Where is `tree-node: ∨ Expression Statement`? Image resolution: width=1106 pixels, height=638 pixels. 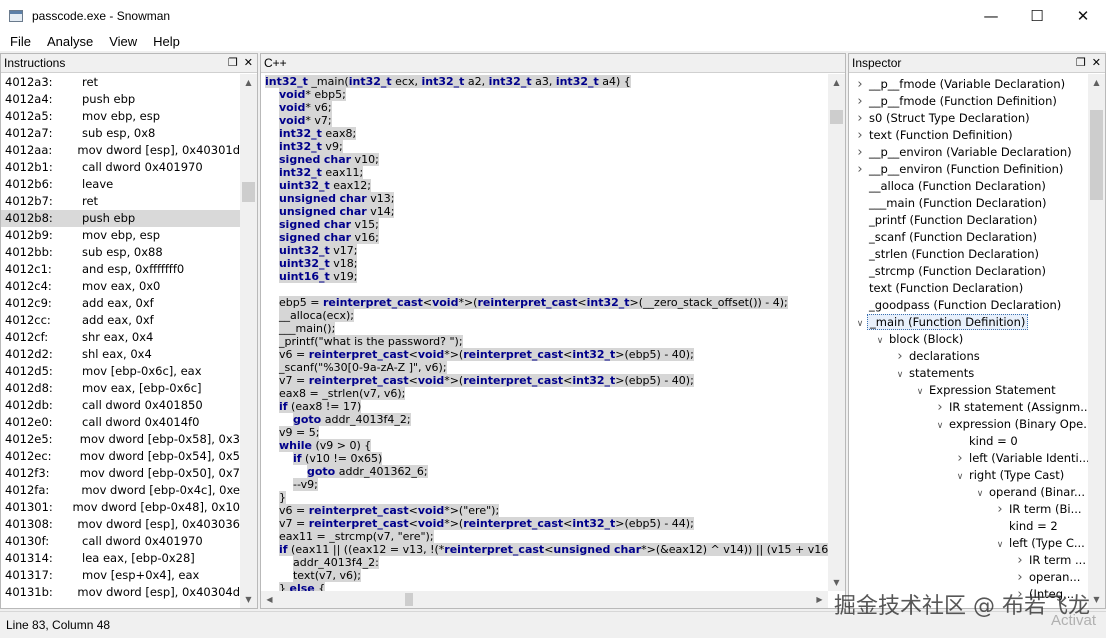
tree-node: ∨ Expression Statement is located at coordinates (970, 390).